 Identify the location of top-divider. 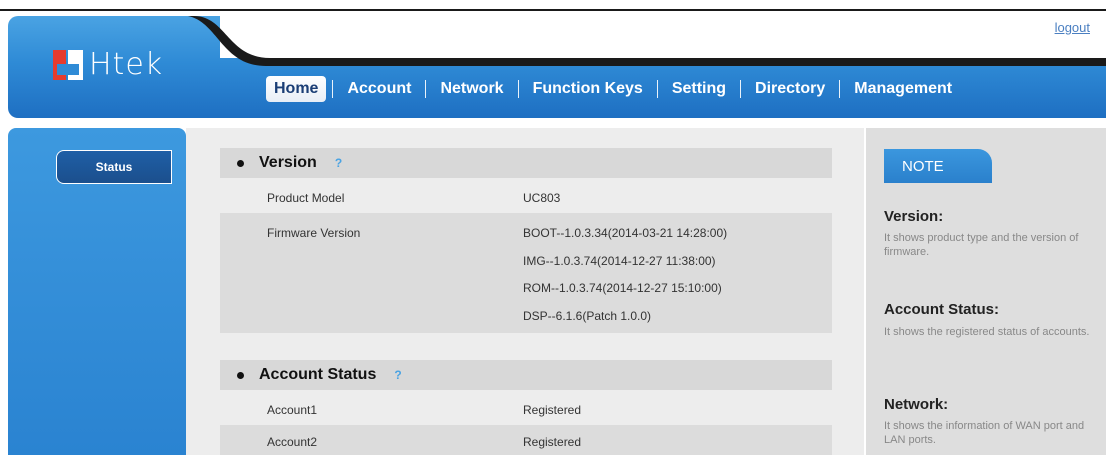
(553, 10).